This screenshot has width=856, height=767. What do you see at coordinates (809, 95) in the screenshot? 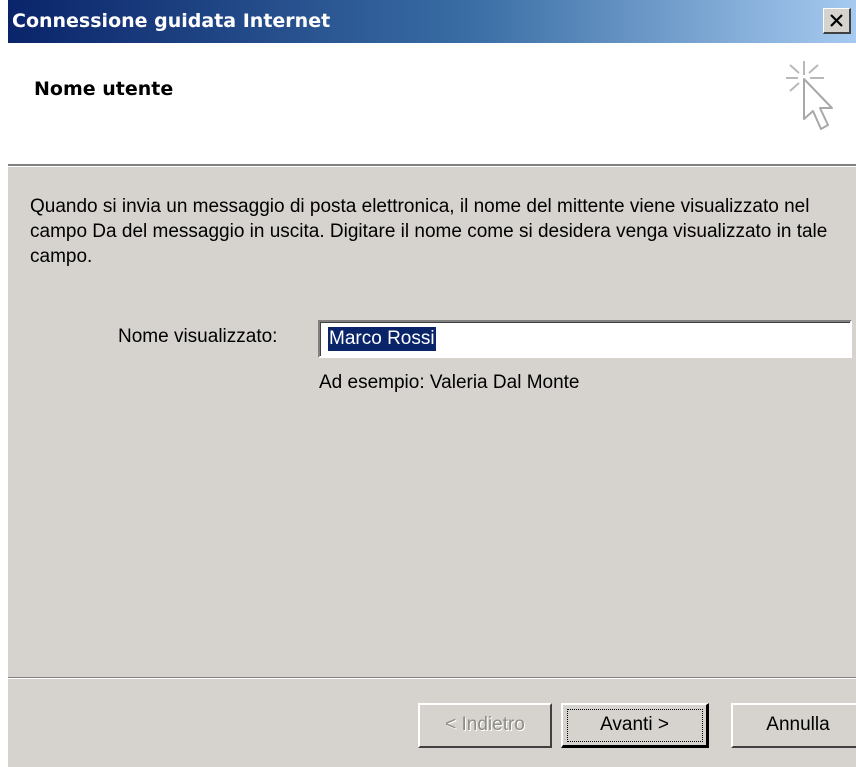
I see `wizard-cursor-sparkle-icon` at bounding box center [809, 95].